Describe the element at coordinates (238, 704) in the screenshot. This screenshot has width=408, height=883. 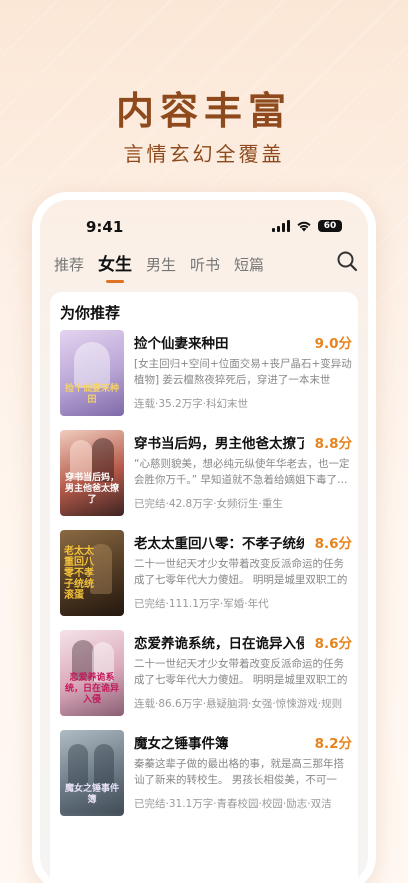
I see `book-meta: 连载·86.6万字·悬疑脑洞·女强·惊悚游戏·规则` at that location.